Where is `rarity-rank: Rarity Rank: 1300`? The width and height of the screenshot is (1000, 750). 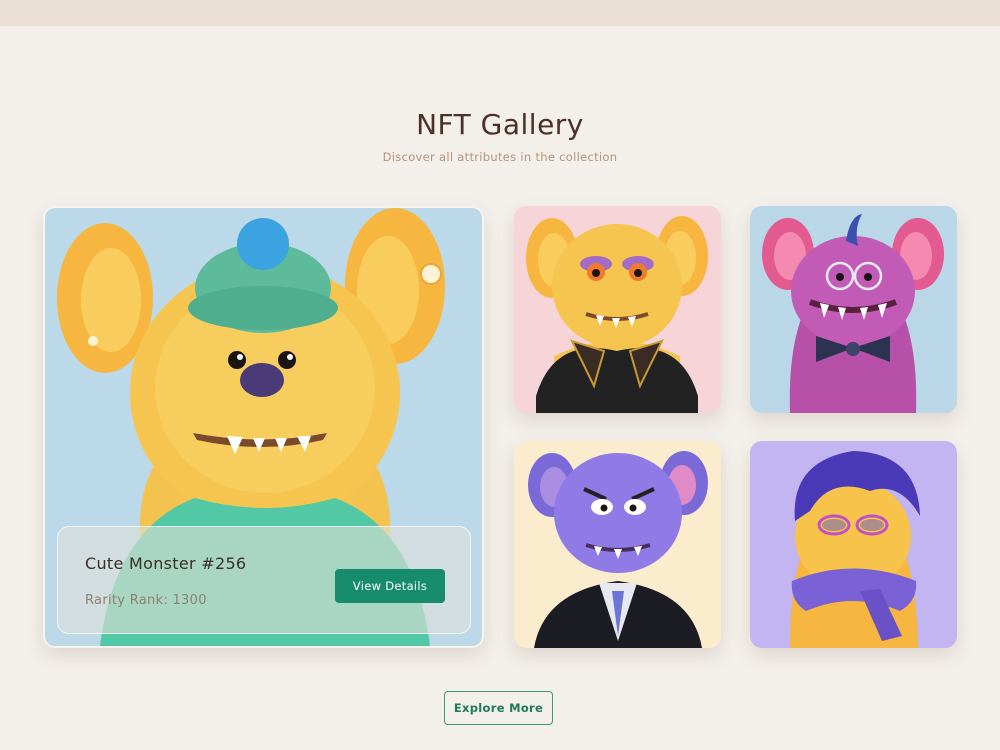
rarity-rank: Rarity Rank: 1300 is located at coordinates (146, 600).